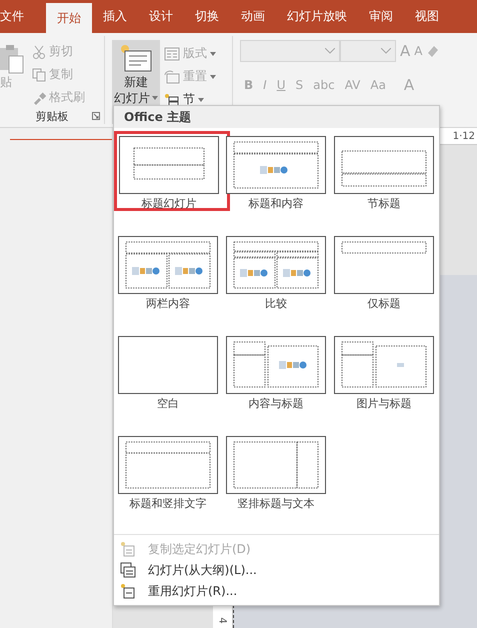 This screenshot has width=477, height=628. I want to click on copy-icon, so click(39, 75).